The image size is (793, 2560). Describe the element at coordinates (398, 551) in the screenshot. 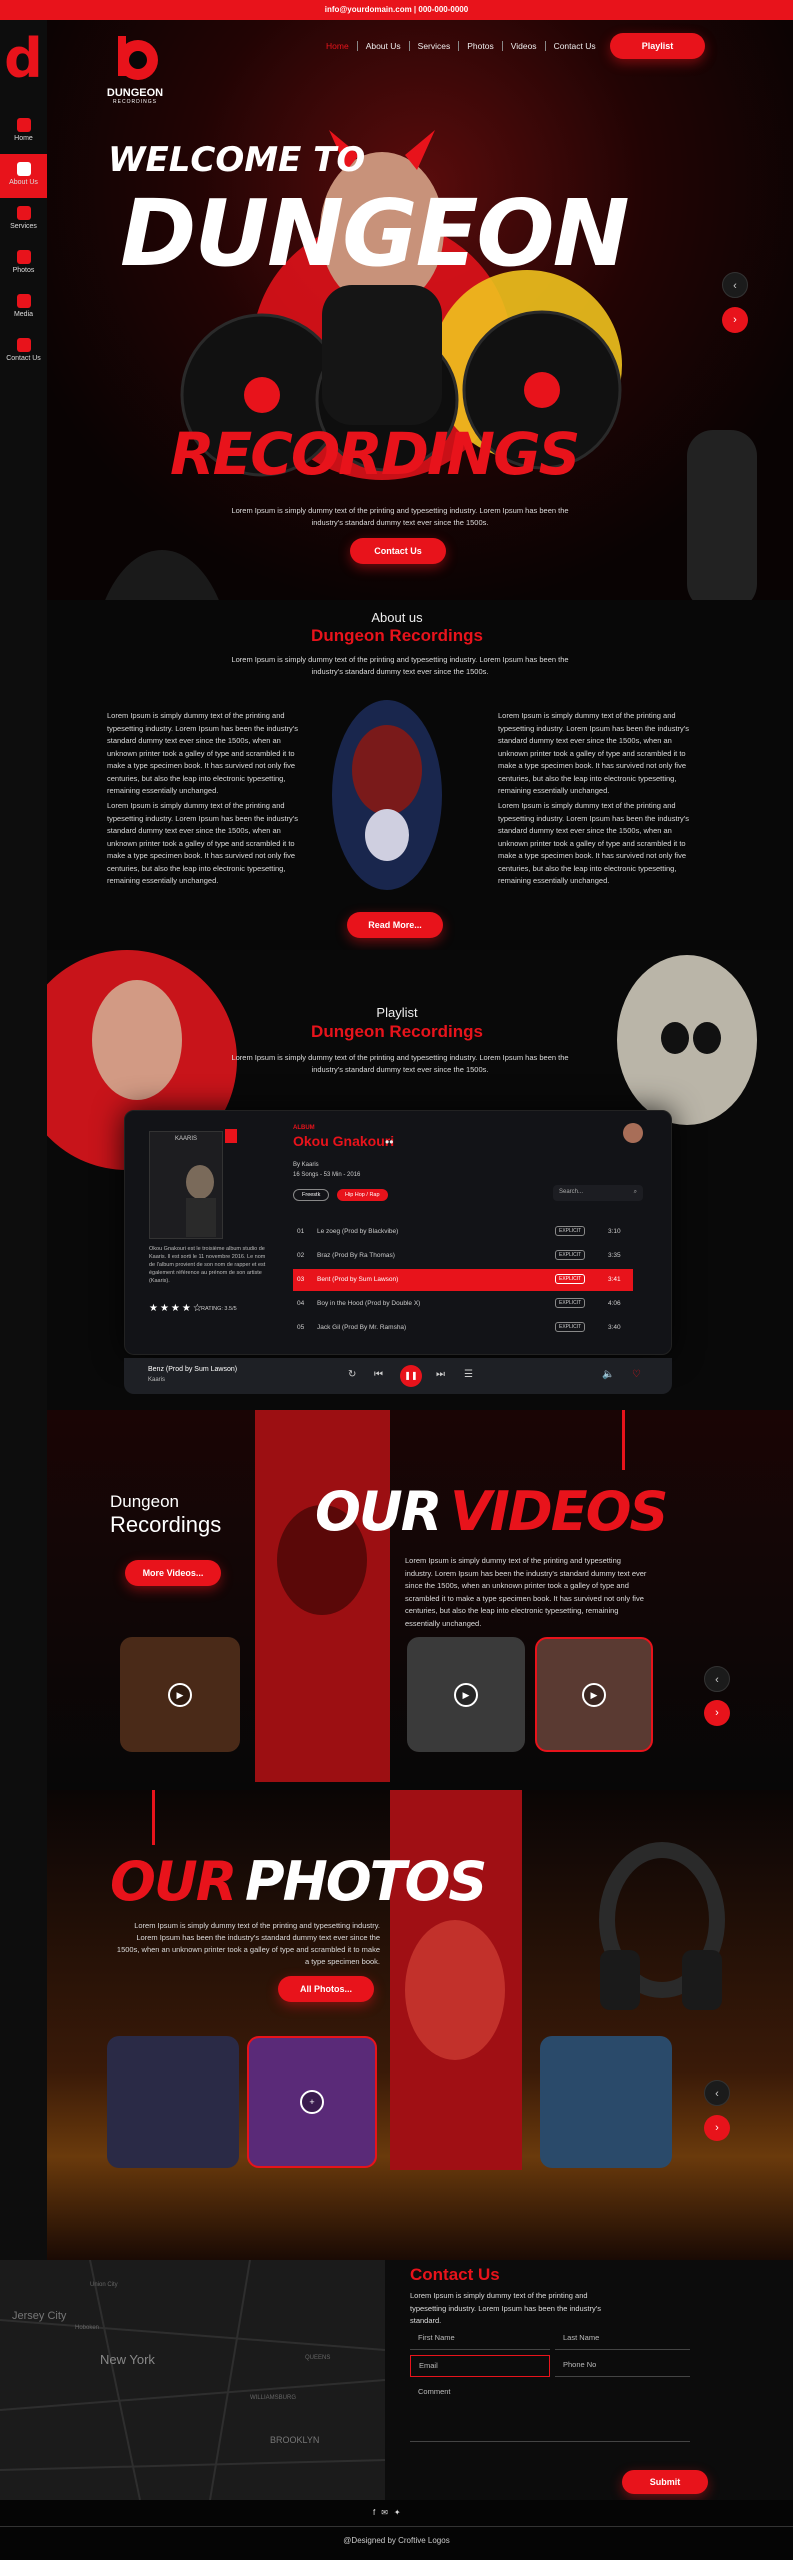

I see `contact-us-button: Contact Us` at that location.